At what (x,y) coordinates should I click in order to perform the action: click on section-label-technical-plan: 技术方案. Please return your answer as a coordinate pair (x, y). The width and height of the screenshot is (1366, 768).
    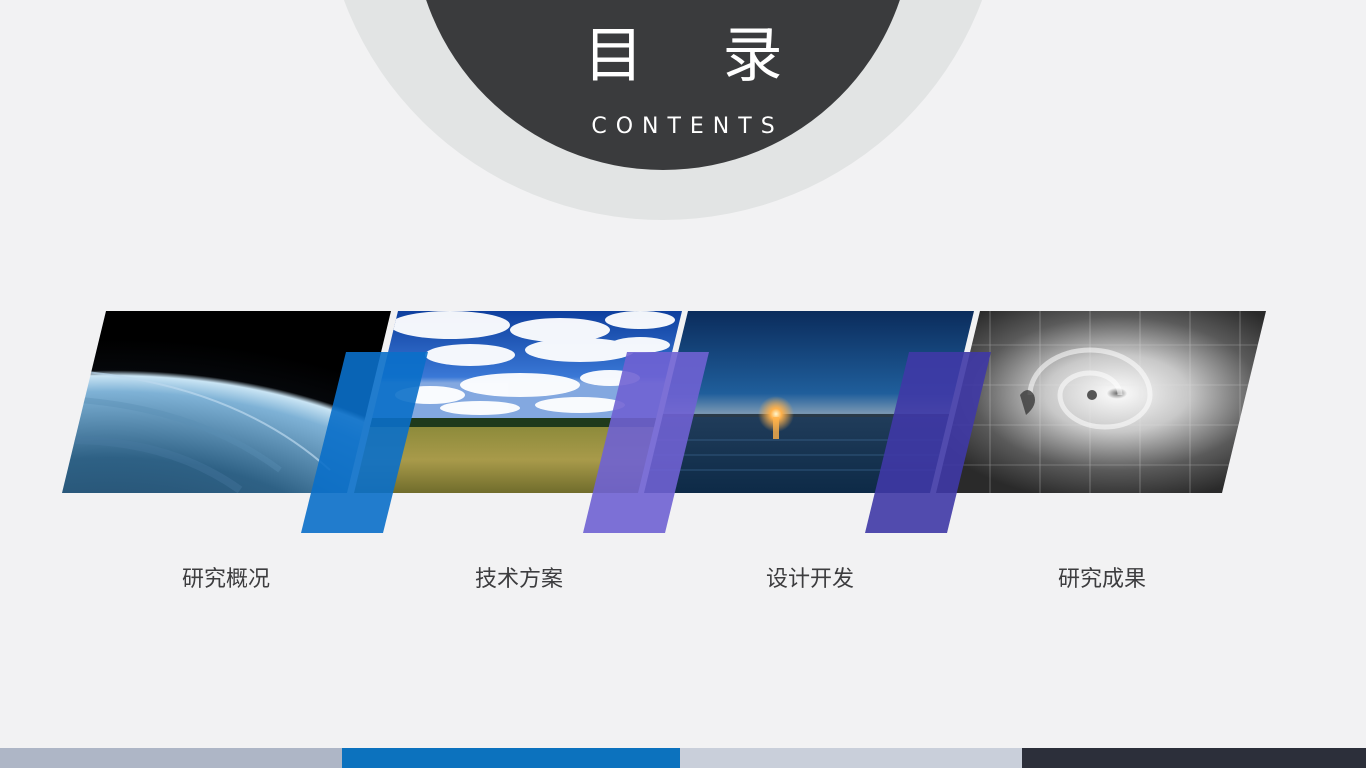
    Looking at the image, I should click on (519, 580).